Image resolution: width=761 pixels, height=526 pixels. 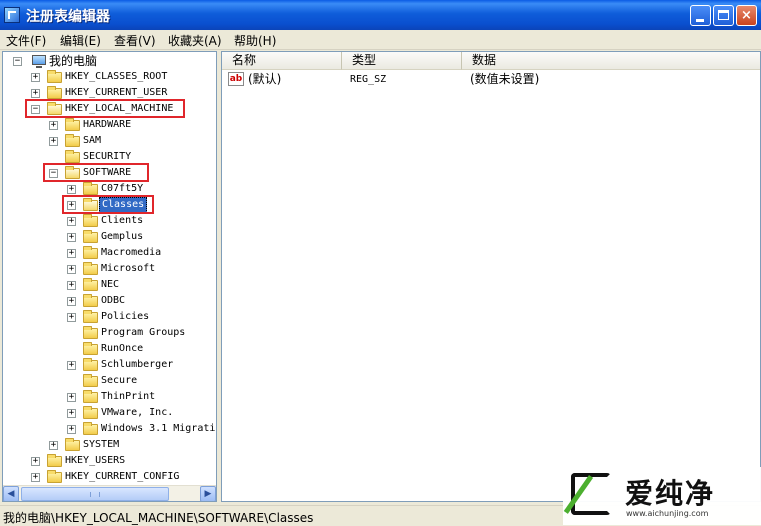 I want to click on scroll-left-button: ◀, so click(x=11, y=493).